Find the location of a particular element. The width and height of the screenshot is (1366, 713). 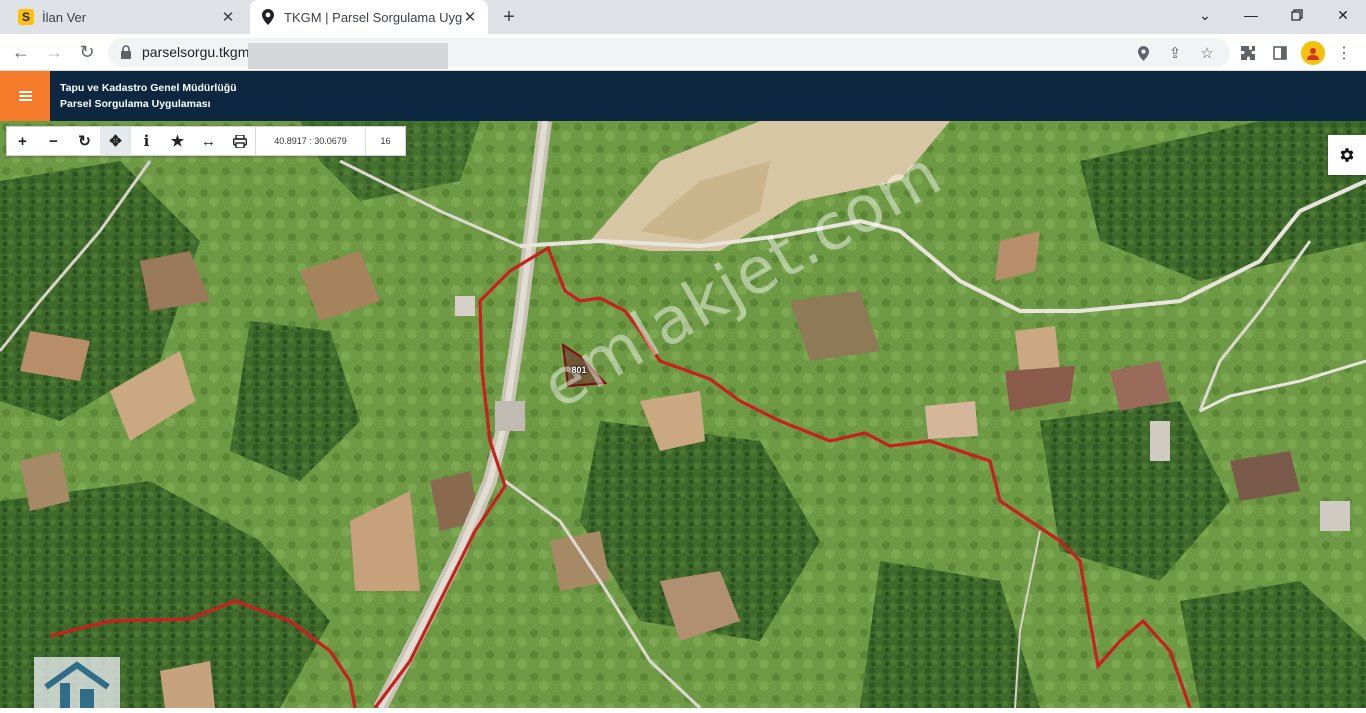

map-settings-button is located at coordinates (1347, 155).